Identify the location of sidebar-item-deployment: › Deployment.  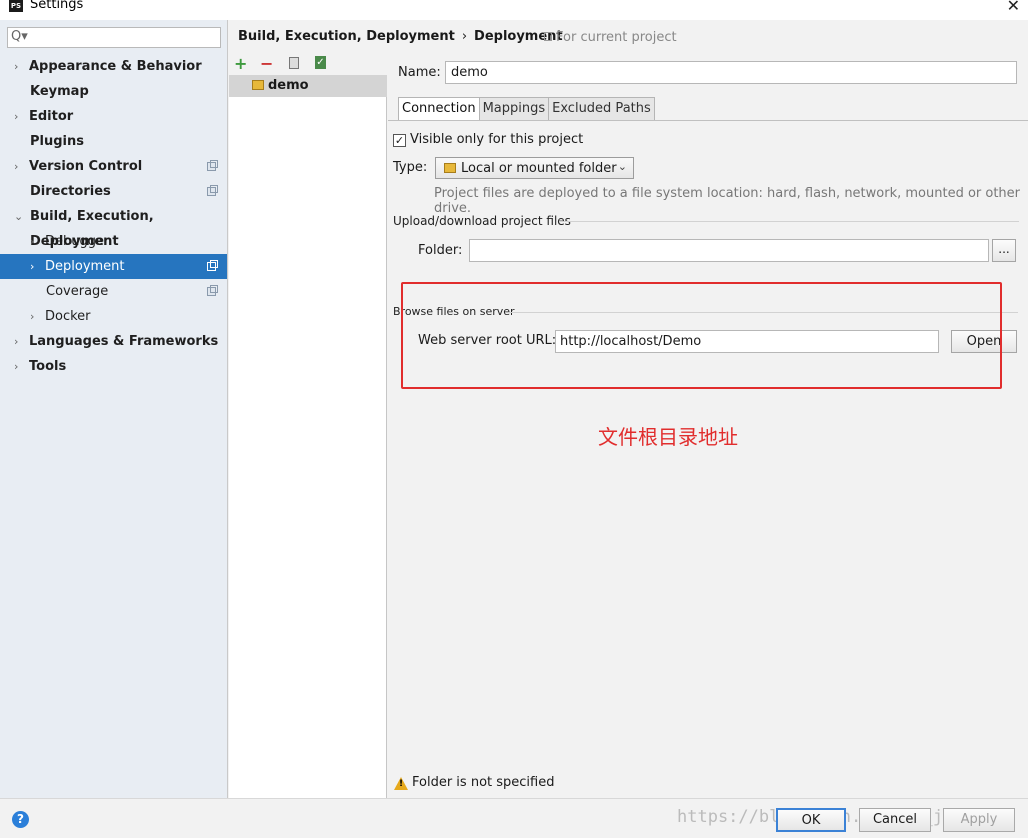
(113, 266).